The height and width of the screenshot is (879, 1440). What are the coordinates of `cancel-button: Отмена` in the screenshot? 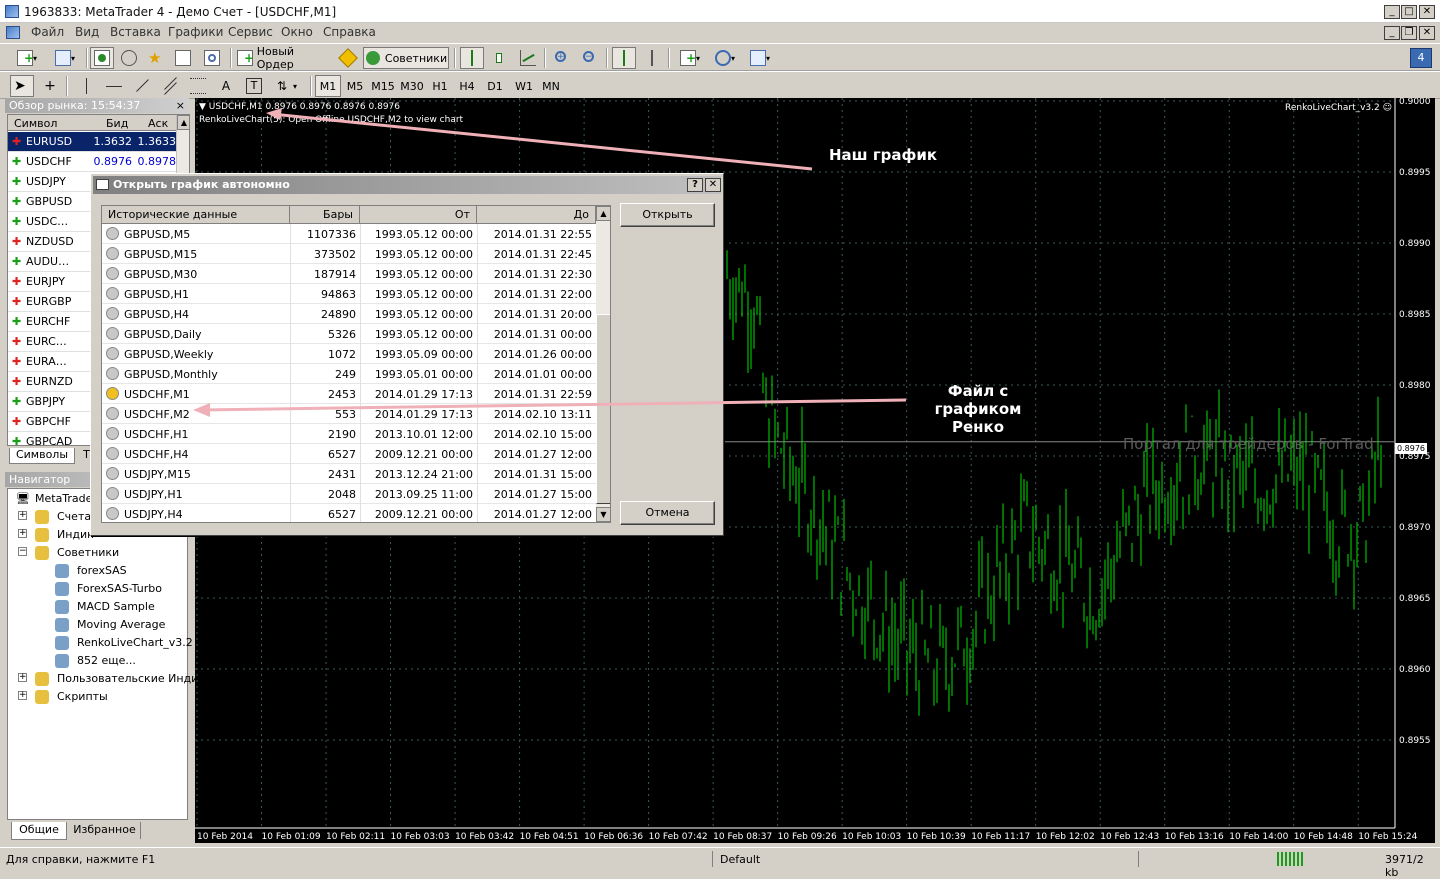 It's located at (667, 513).